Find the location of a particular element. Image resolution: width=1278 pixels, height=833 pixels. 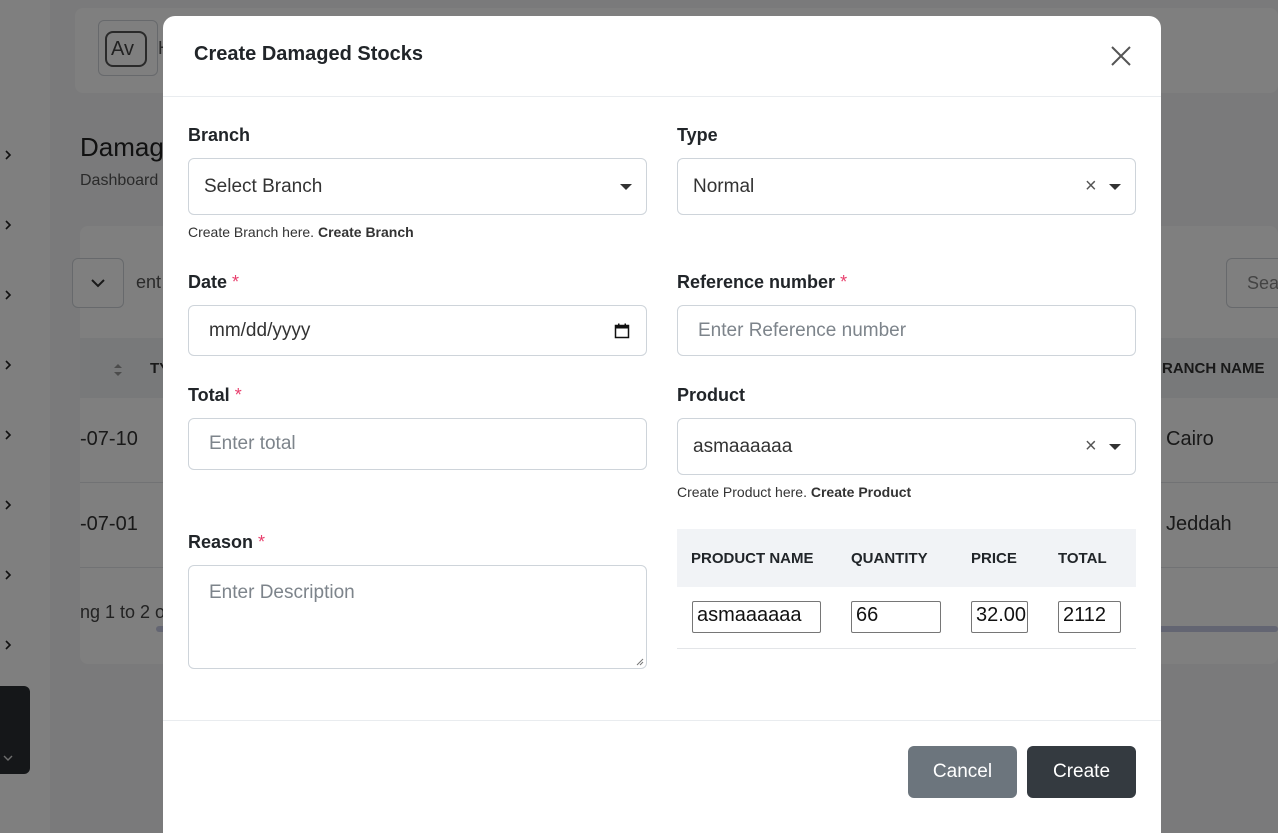

column-header-total: TOTAL is located at coordinates (1082, 558).